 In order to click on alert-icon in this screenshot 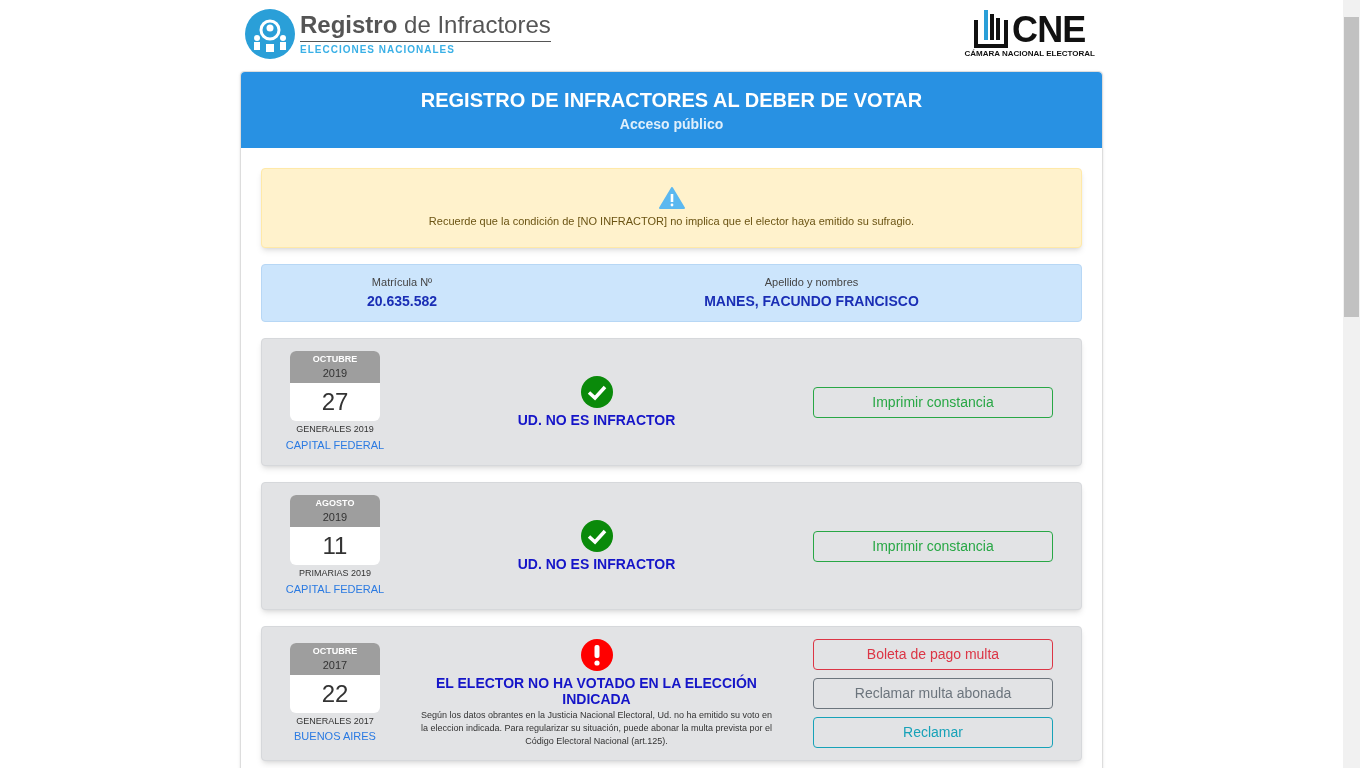, I will do `click(596, 655)`.